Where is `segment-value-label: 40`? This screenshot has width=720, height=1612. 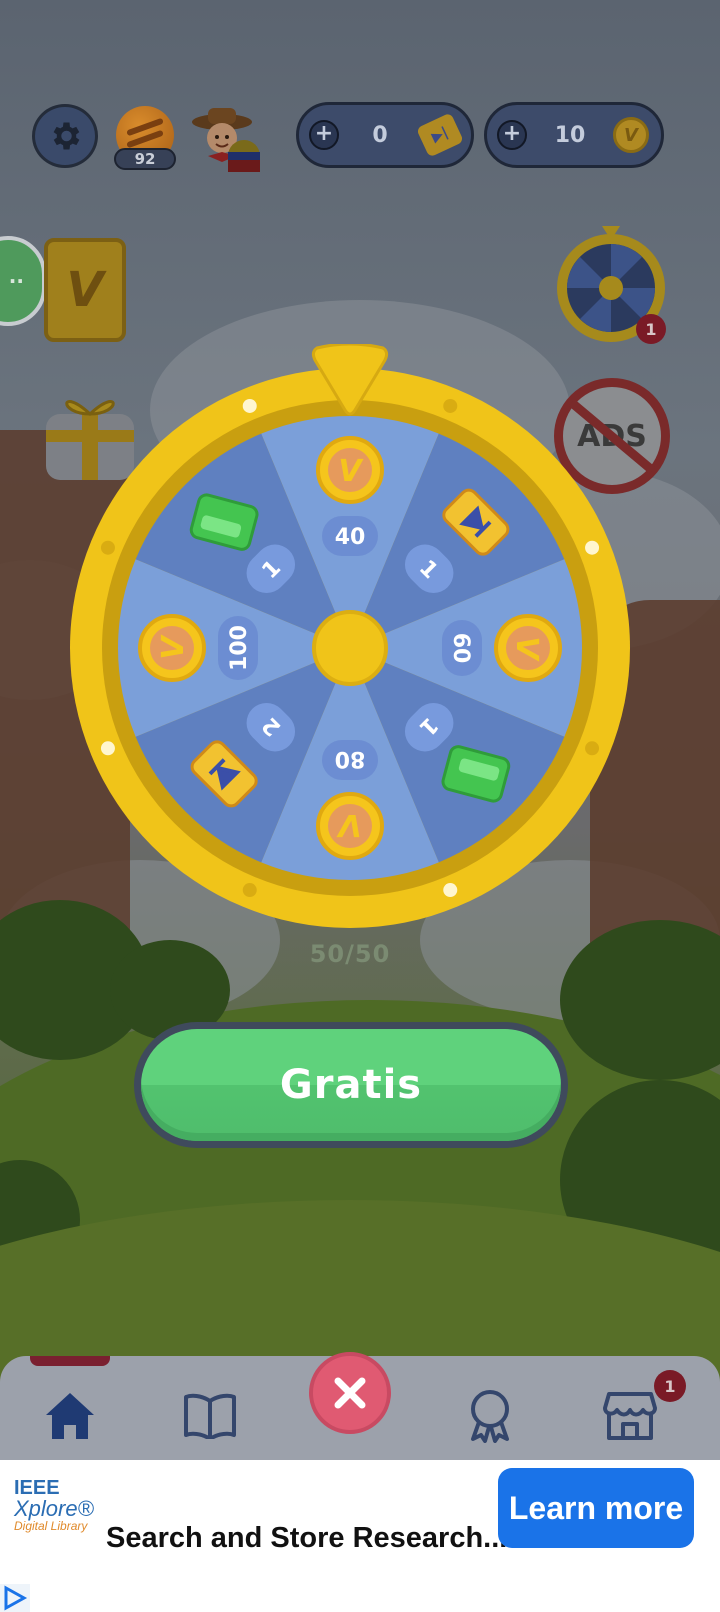
segment-value-label: 40 is located at coordinates (350, 536).